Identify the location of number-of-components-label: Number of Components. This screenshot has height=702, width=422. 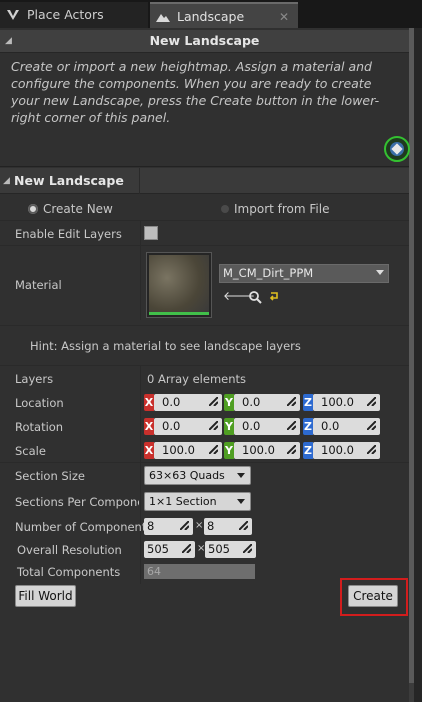
(84, 527).